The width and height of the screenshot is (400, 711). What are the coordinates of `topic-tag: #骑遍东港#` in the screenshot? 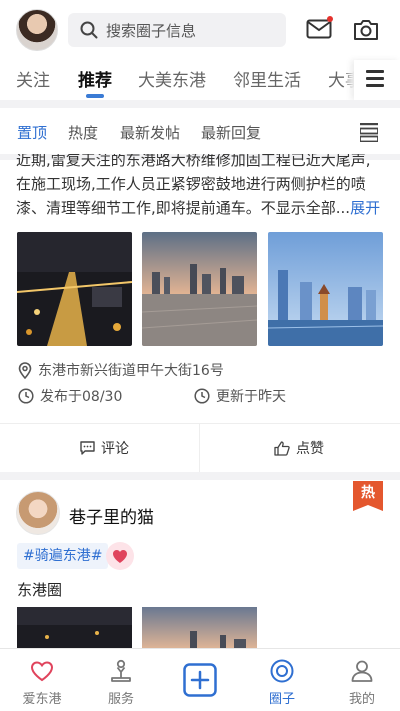 It's located at (63, 556).